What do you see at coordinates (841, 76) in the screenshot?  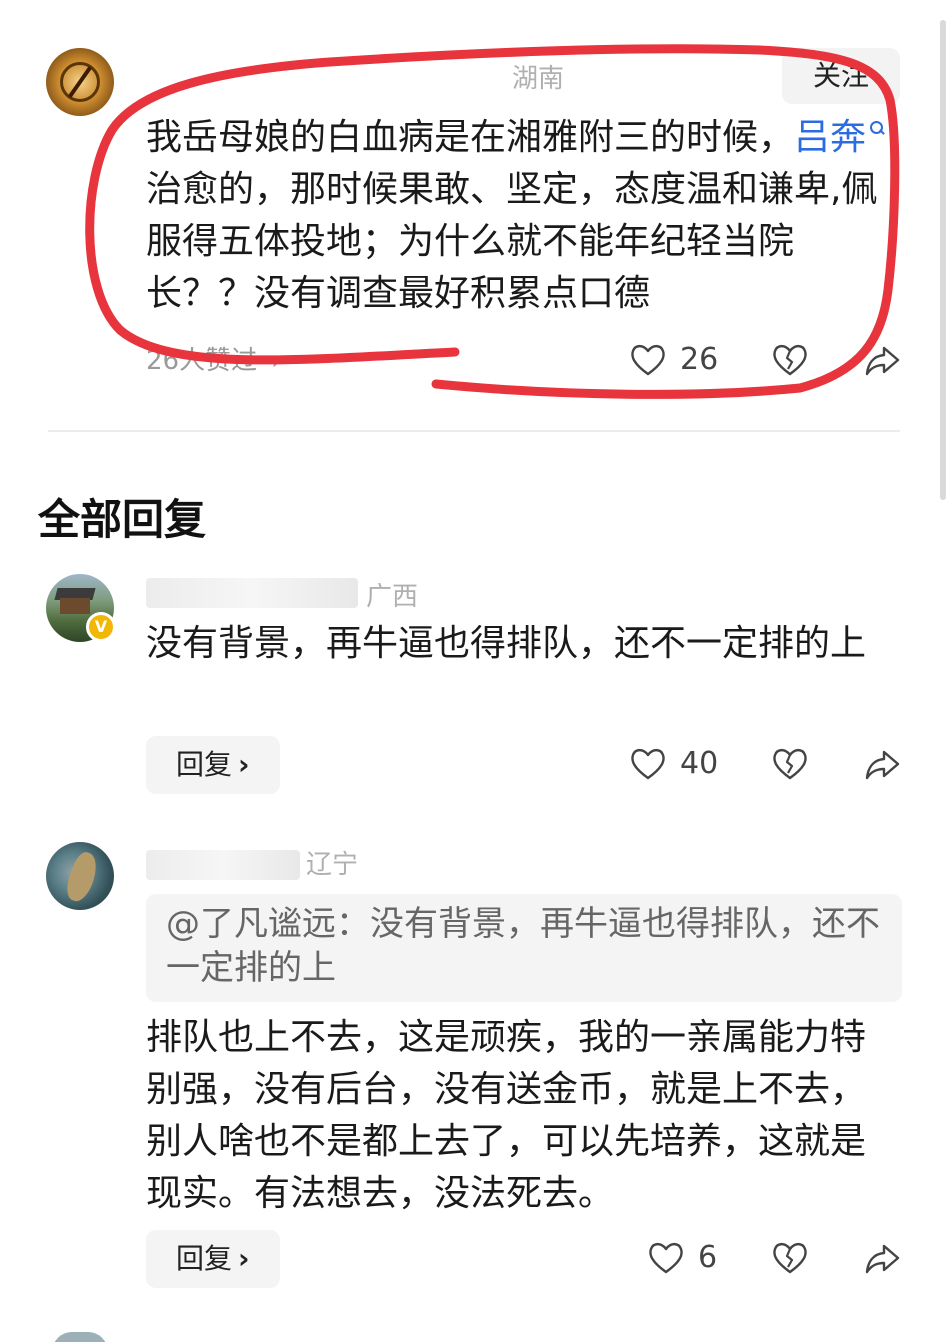 I see `follow-button: 关注` at bounding box center [841, 76].